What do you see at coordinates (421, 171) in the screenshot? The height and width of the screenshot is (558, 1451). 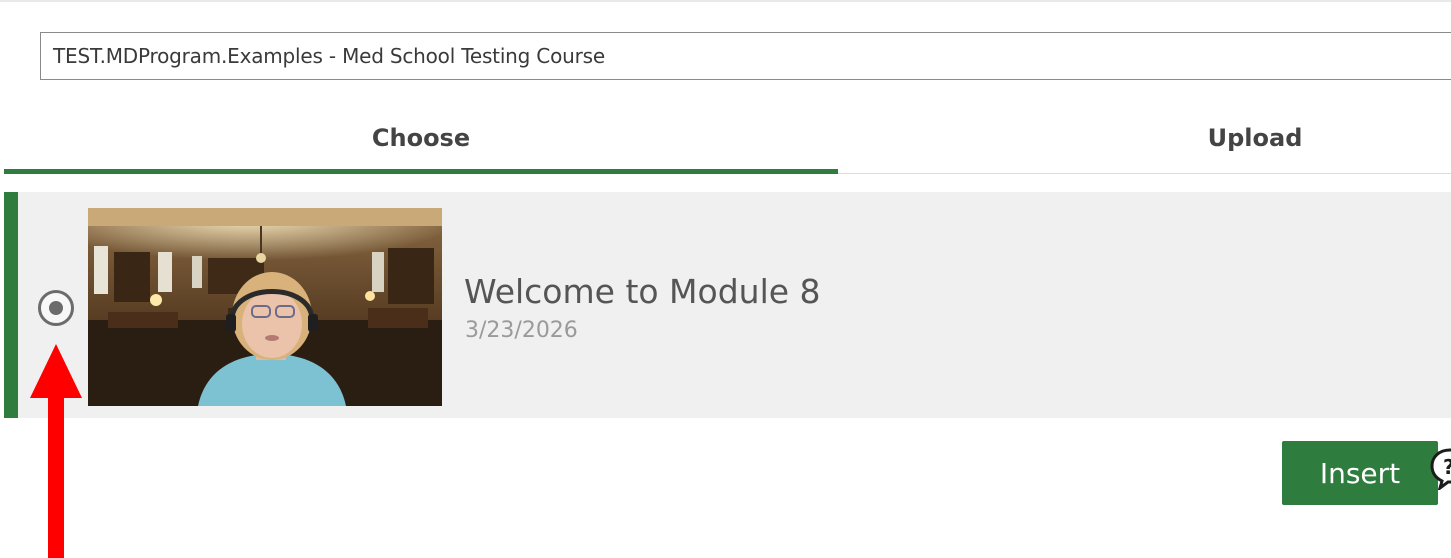 I see `active-tab-indicator` at bounding box center [421, 171].